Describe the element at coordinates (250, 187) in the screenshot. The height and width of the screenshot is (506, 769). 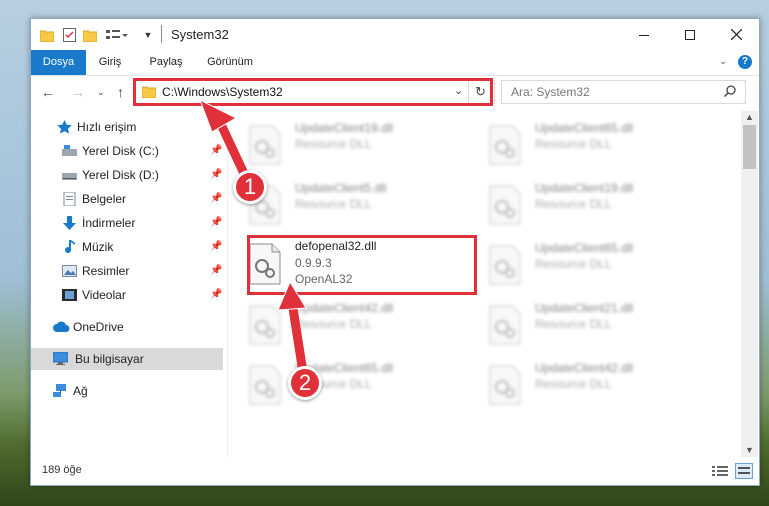
I see `callout-step-1: 1` at that location.